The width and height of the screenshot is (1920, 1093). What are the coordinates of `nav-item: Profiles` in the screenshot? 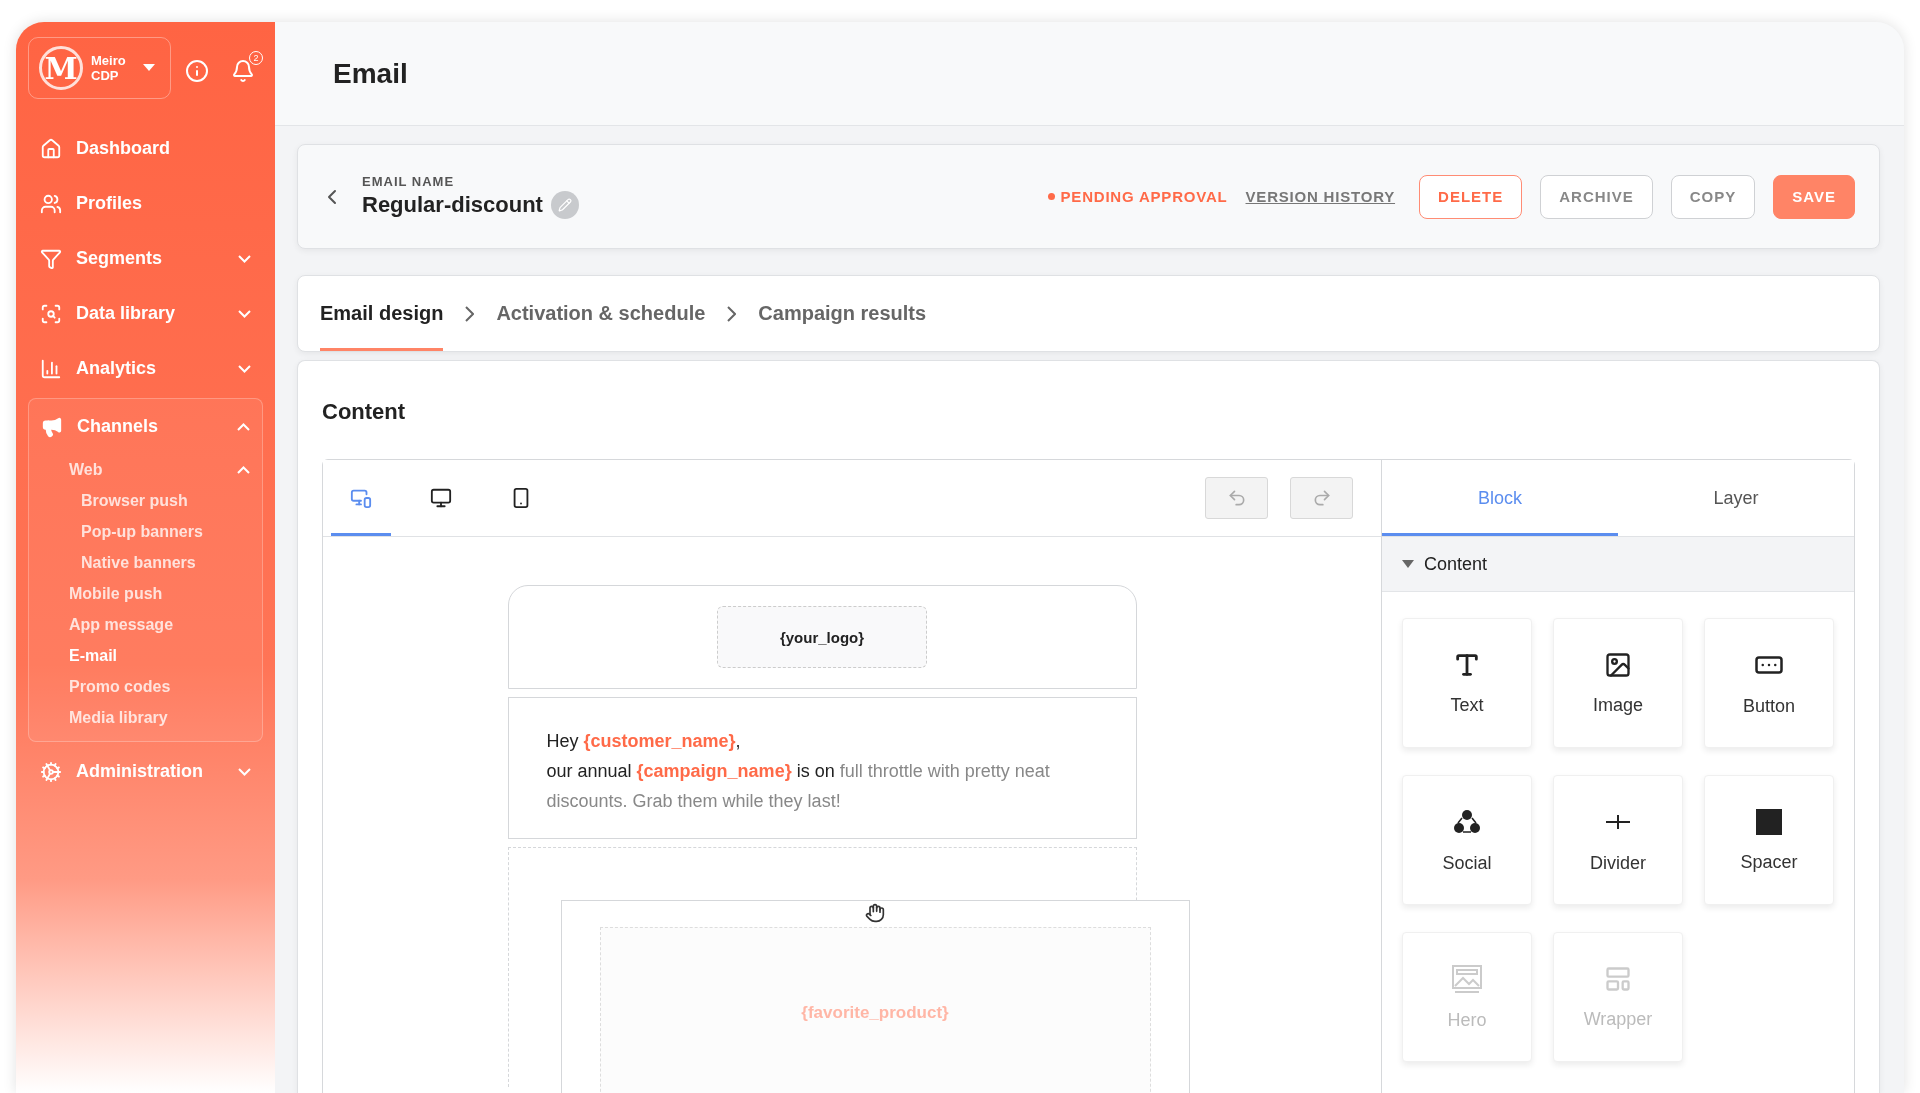 It's located at (145, 203).